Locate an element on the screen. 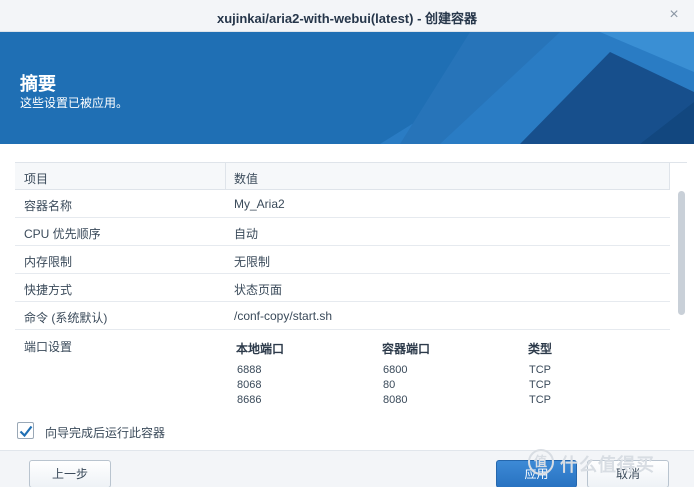 The image size is (694, 487). summary-subheading: 这些设置已被应用。 is located at coordinates (74, 103).